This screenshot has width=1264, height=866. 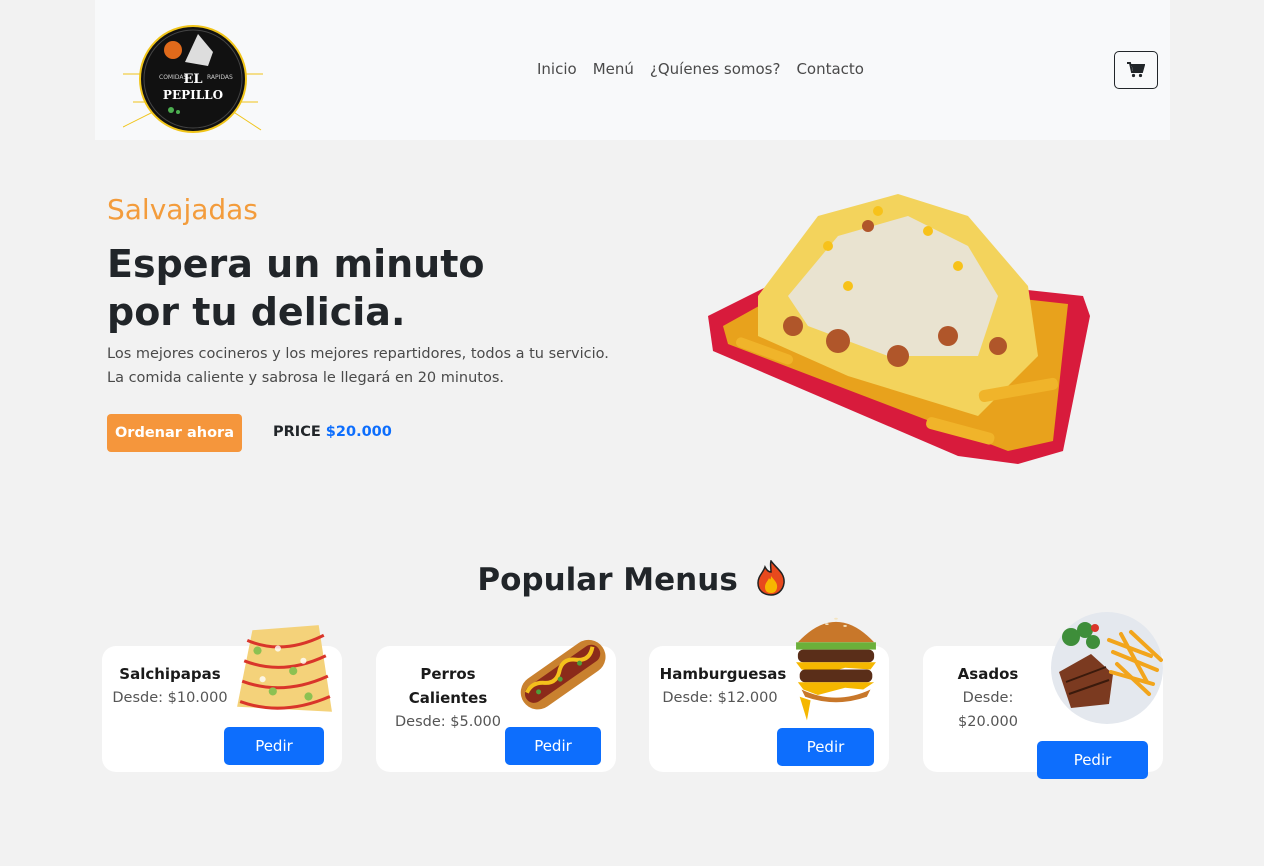 I want to click on hero-price: PRICE $20.000, so click(x=332, y=432).